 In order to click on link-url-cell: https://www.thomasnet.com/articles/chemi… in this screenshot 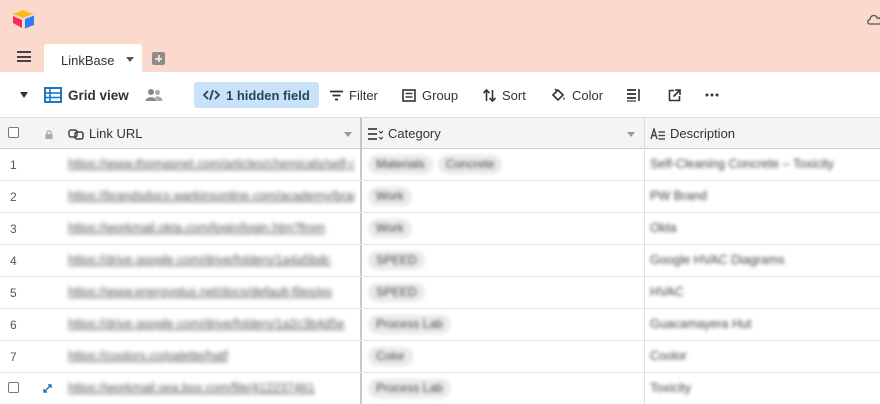, I will do `click(211, 164)`.